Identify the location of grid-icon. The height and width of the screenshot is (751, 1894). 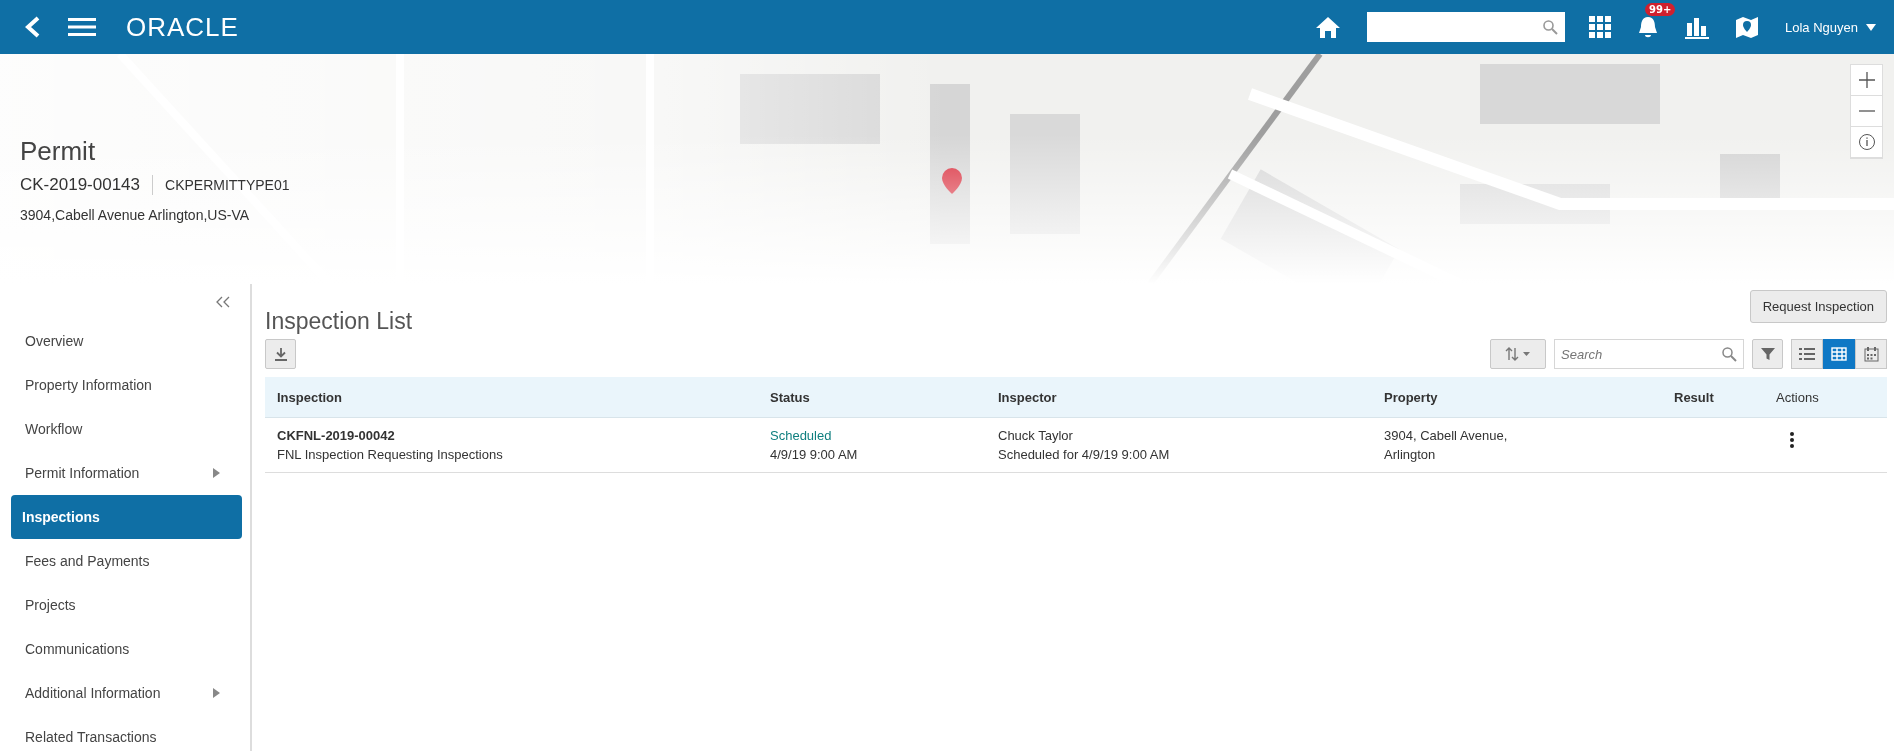
(1600, 27).